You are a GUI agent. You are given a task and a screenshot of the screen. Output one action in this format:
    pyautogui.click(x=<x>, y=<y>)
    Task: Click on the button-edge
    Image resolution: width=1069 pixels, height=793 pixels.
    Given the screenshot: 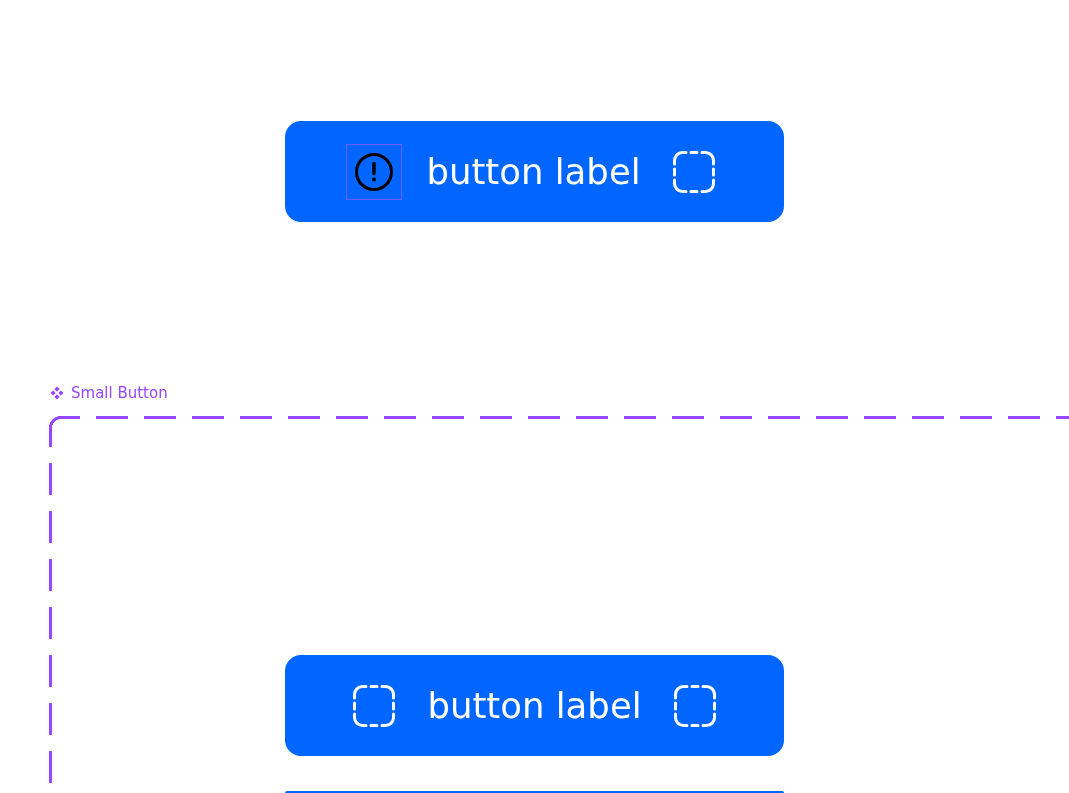 What is the action you would take?
    pyautogui.click(x=534, y=792)
    